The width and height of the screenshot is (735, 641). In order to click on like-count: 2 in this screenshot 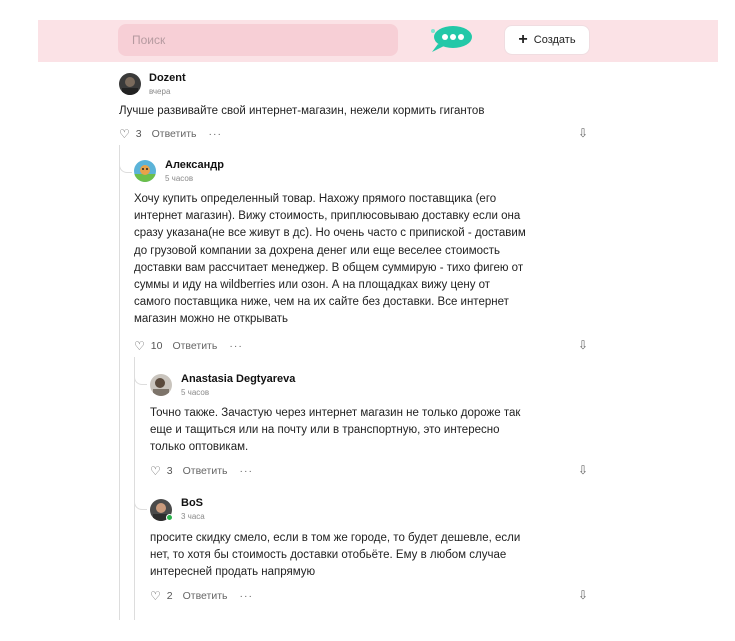, I will do `click(169, 596)`.